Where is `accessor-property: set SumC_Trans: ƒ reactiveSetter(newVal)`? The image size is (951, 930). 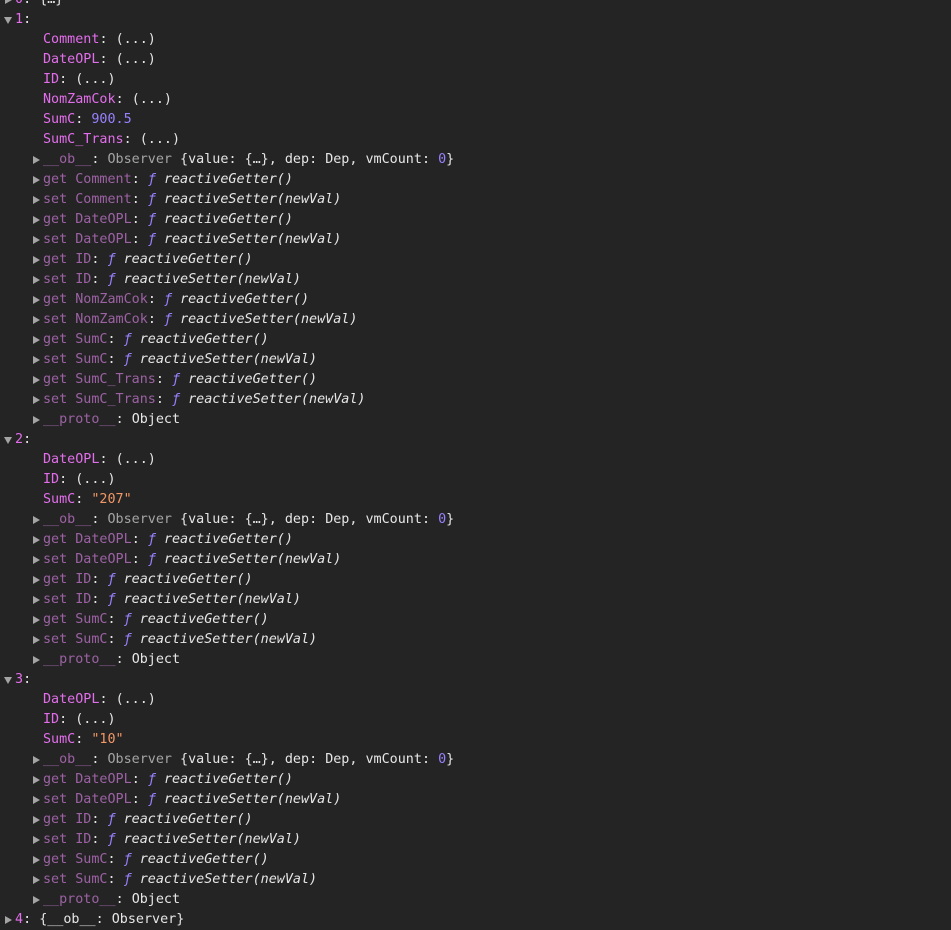 accessor-property: set SumC_Trans: ƒ reactiveSetter(newVal) is located at coordinates (475, 400).